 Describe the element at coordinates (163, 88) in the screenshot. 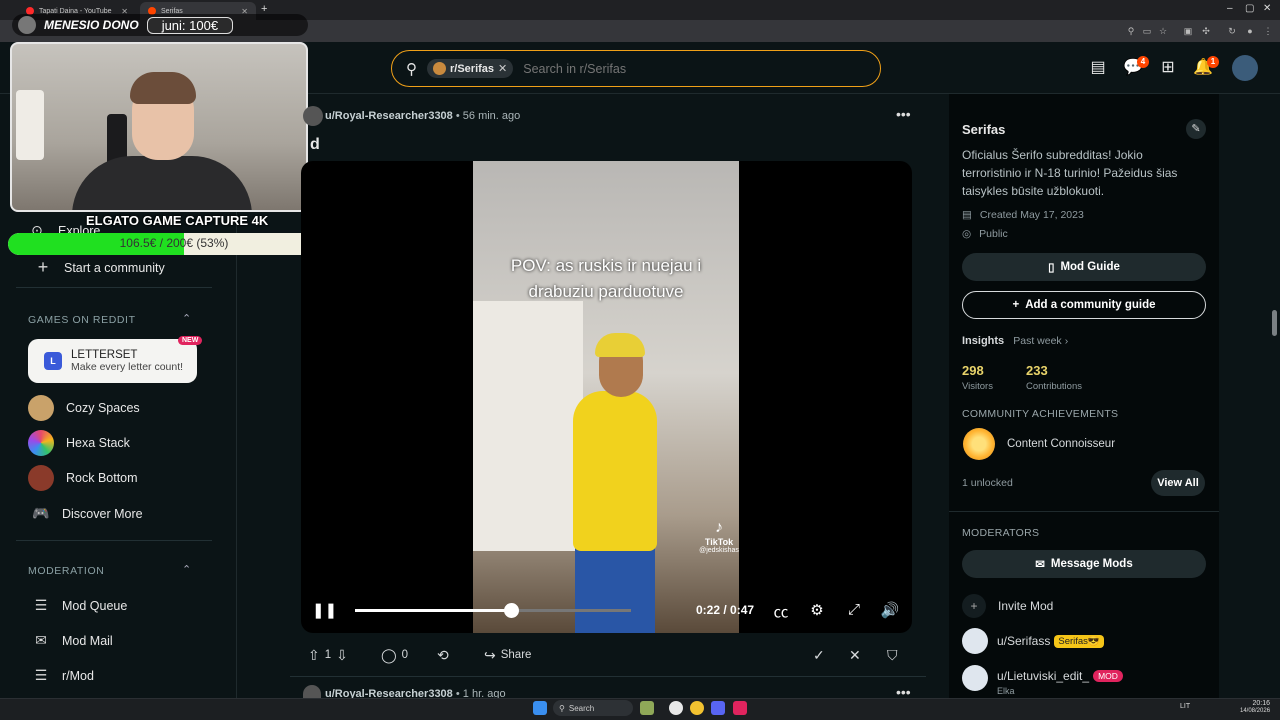

I see `webcam-person-hair` at that location.